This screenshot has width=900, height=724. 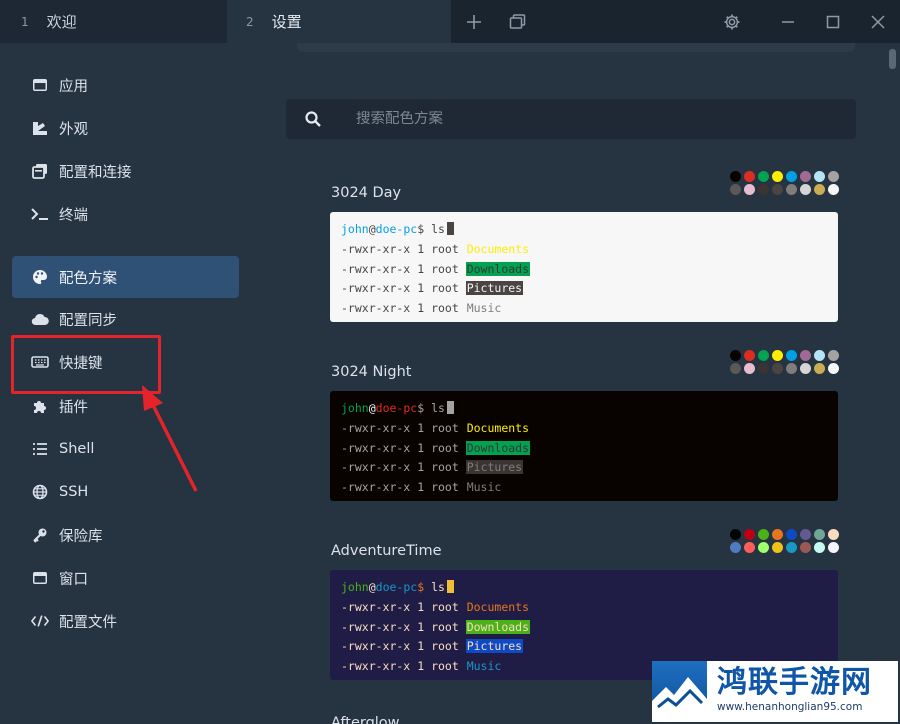 I want to click on window-icon, so click(x=40, y=578).